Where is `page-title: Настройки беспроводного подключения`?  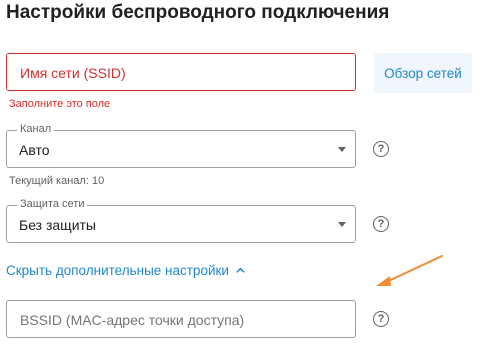 page-title: Настройки беспроводного подключения is located at coordinates (198, 12).